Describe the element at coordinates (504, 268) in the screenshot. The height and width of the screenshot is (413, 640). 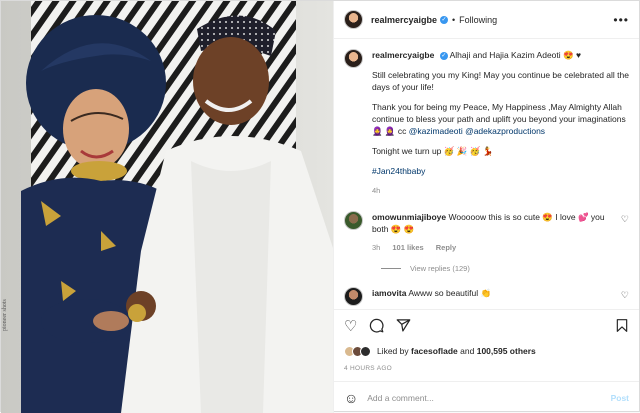
I see `view-replies-button: View replies (129)` at that location.